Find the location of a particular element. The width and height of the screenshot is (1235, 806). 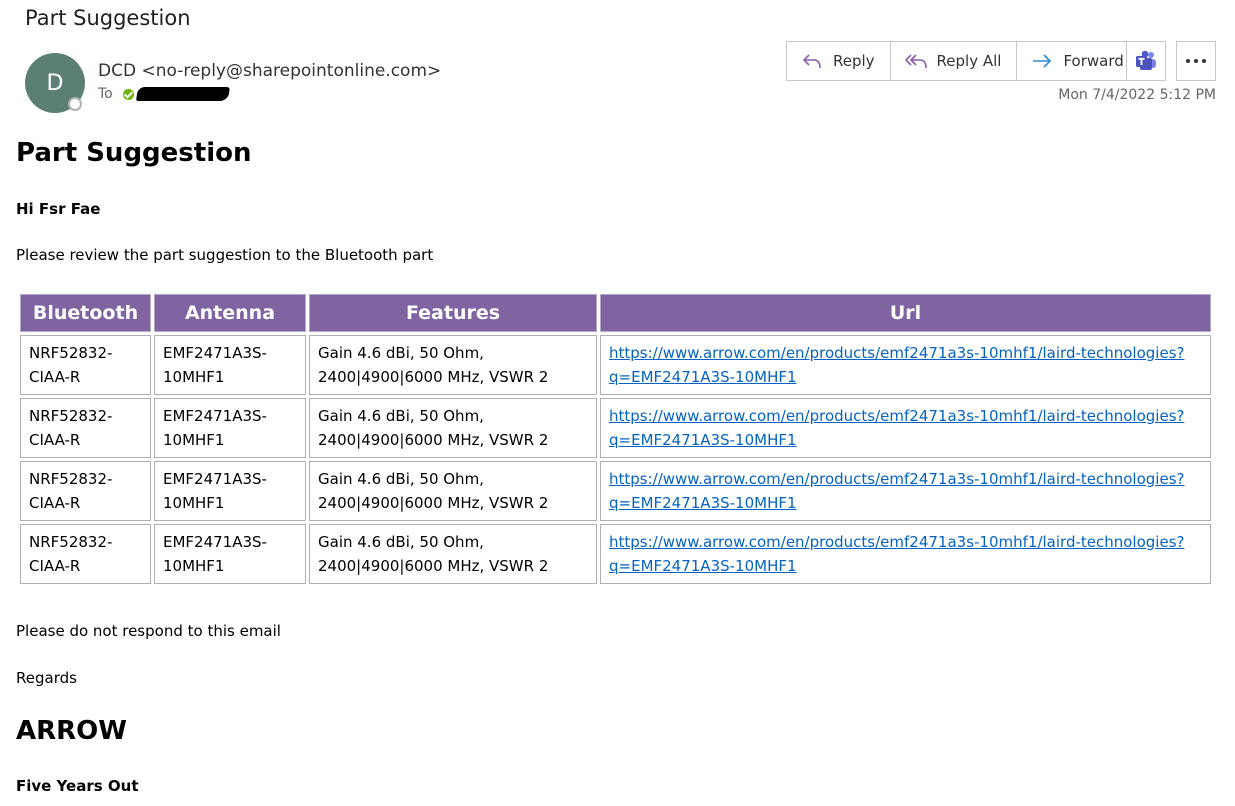

teams-icon is located at coordinates (1146, 60).